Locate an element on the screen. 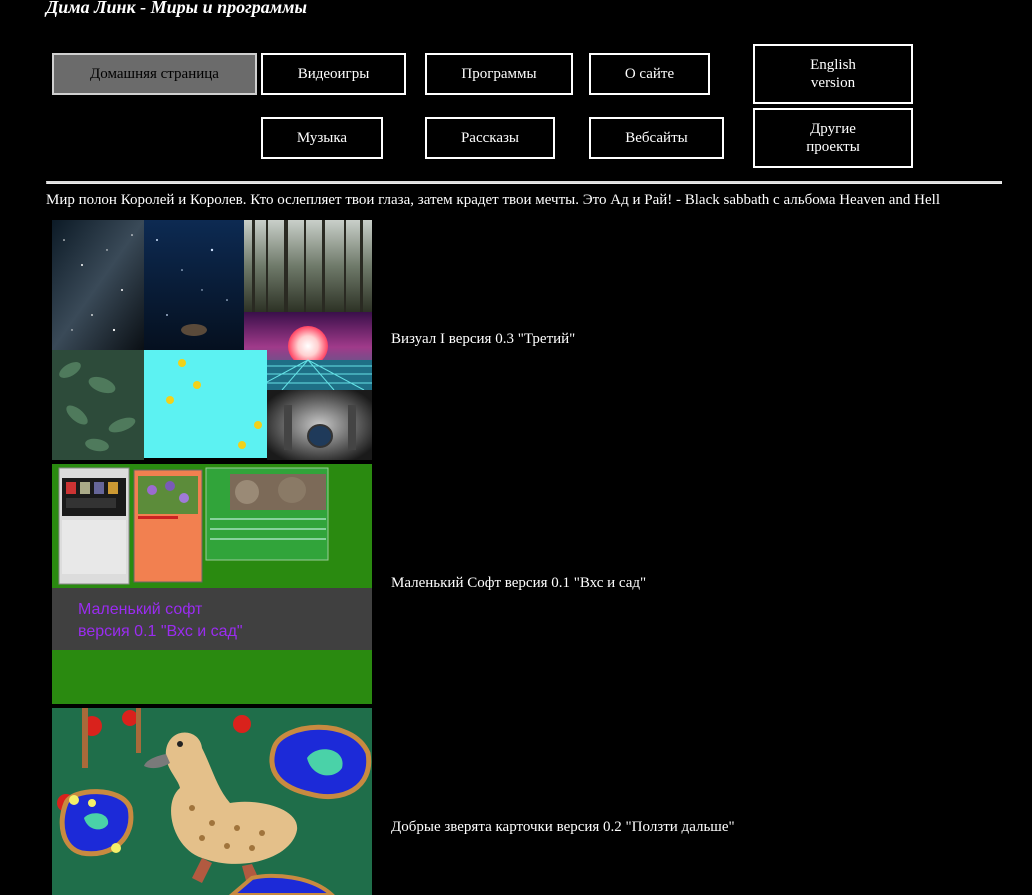  nav-other-projects-button: Другие проекты is located at coordinates (833, 138).